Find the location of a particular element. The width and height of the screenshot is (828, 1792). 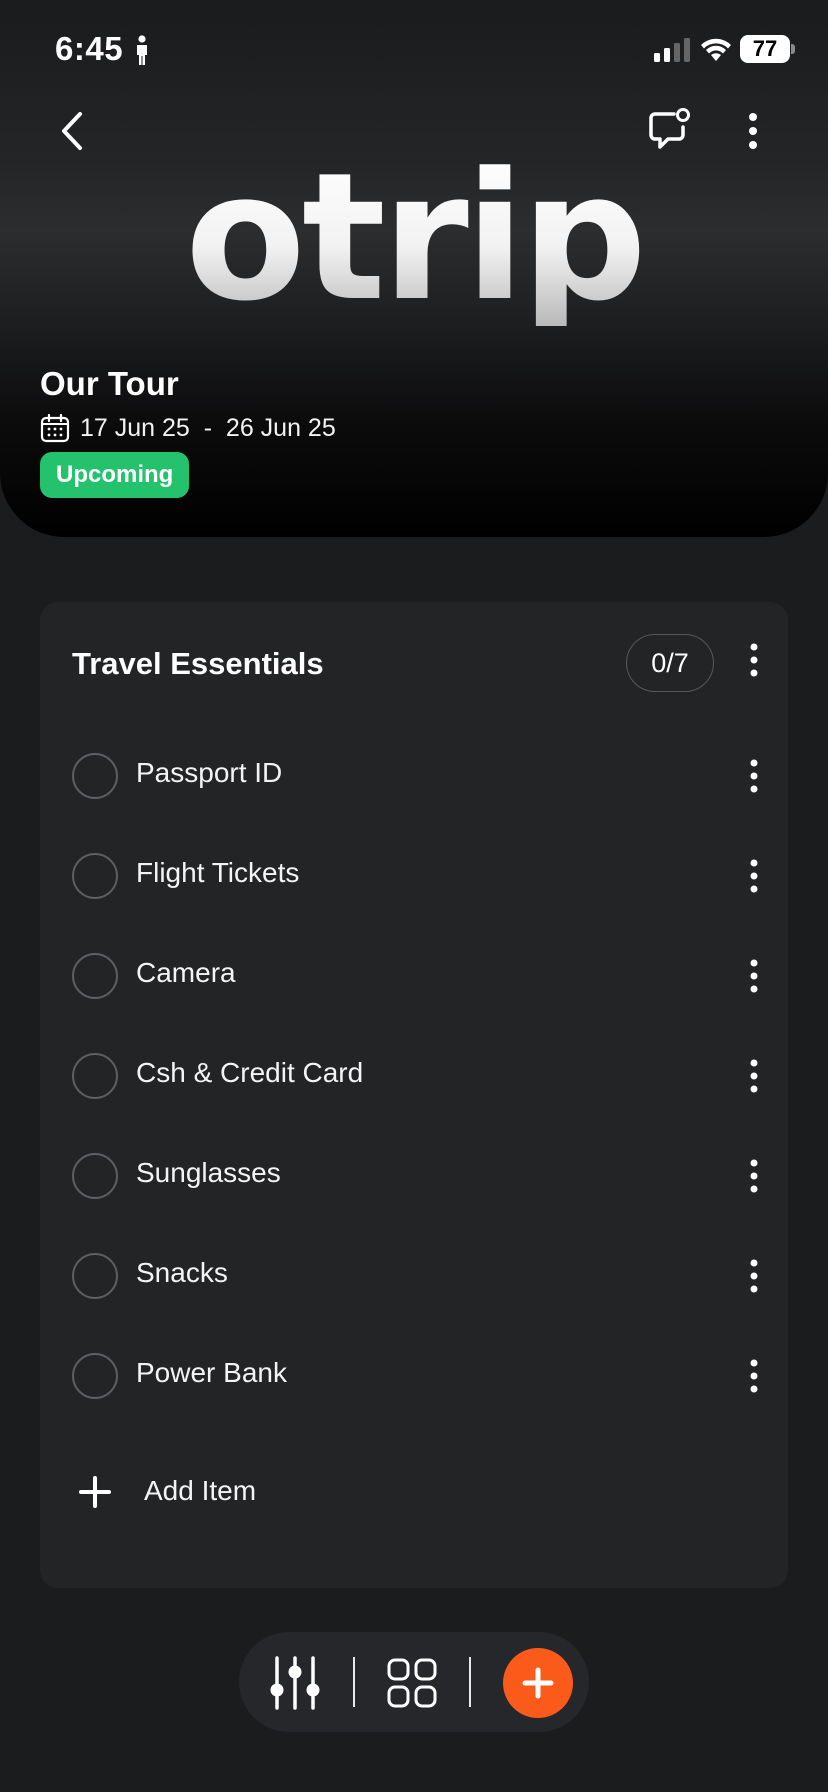

status-badge: Upcoming is located at coordinates (115, 475).